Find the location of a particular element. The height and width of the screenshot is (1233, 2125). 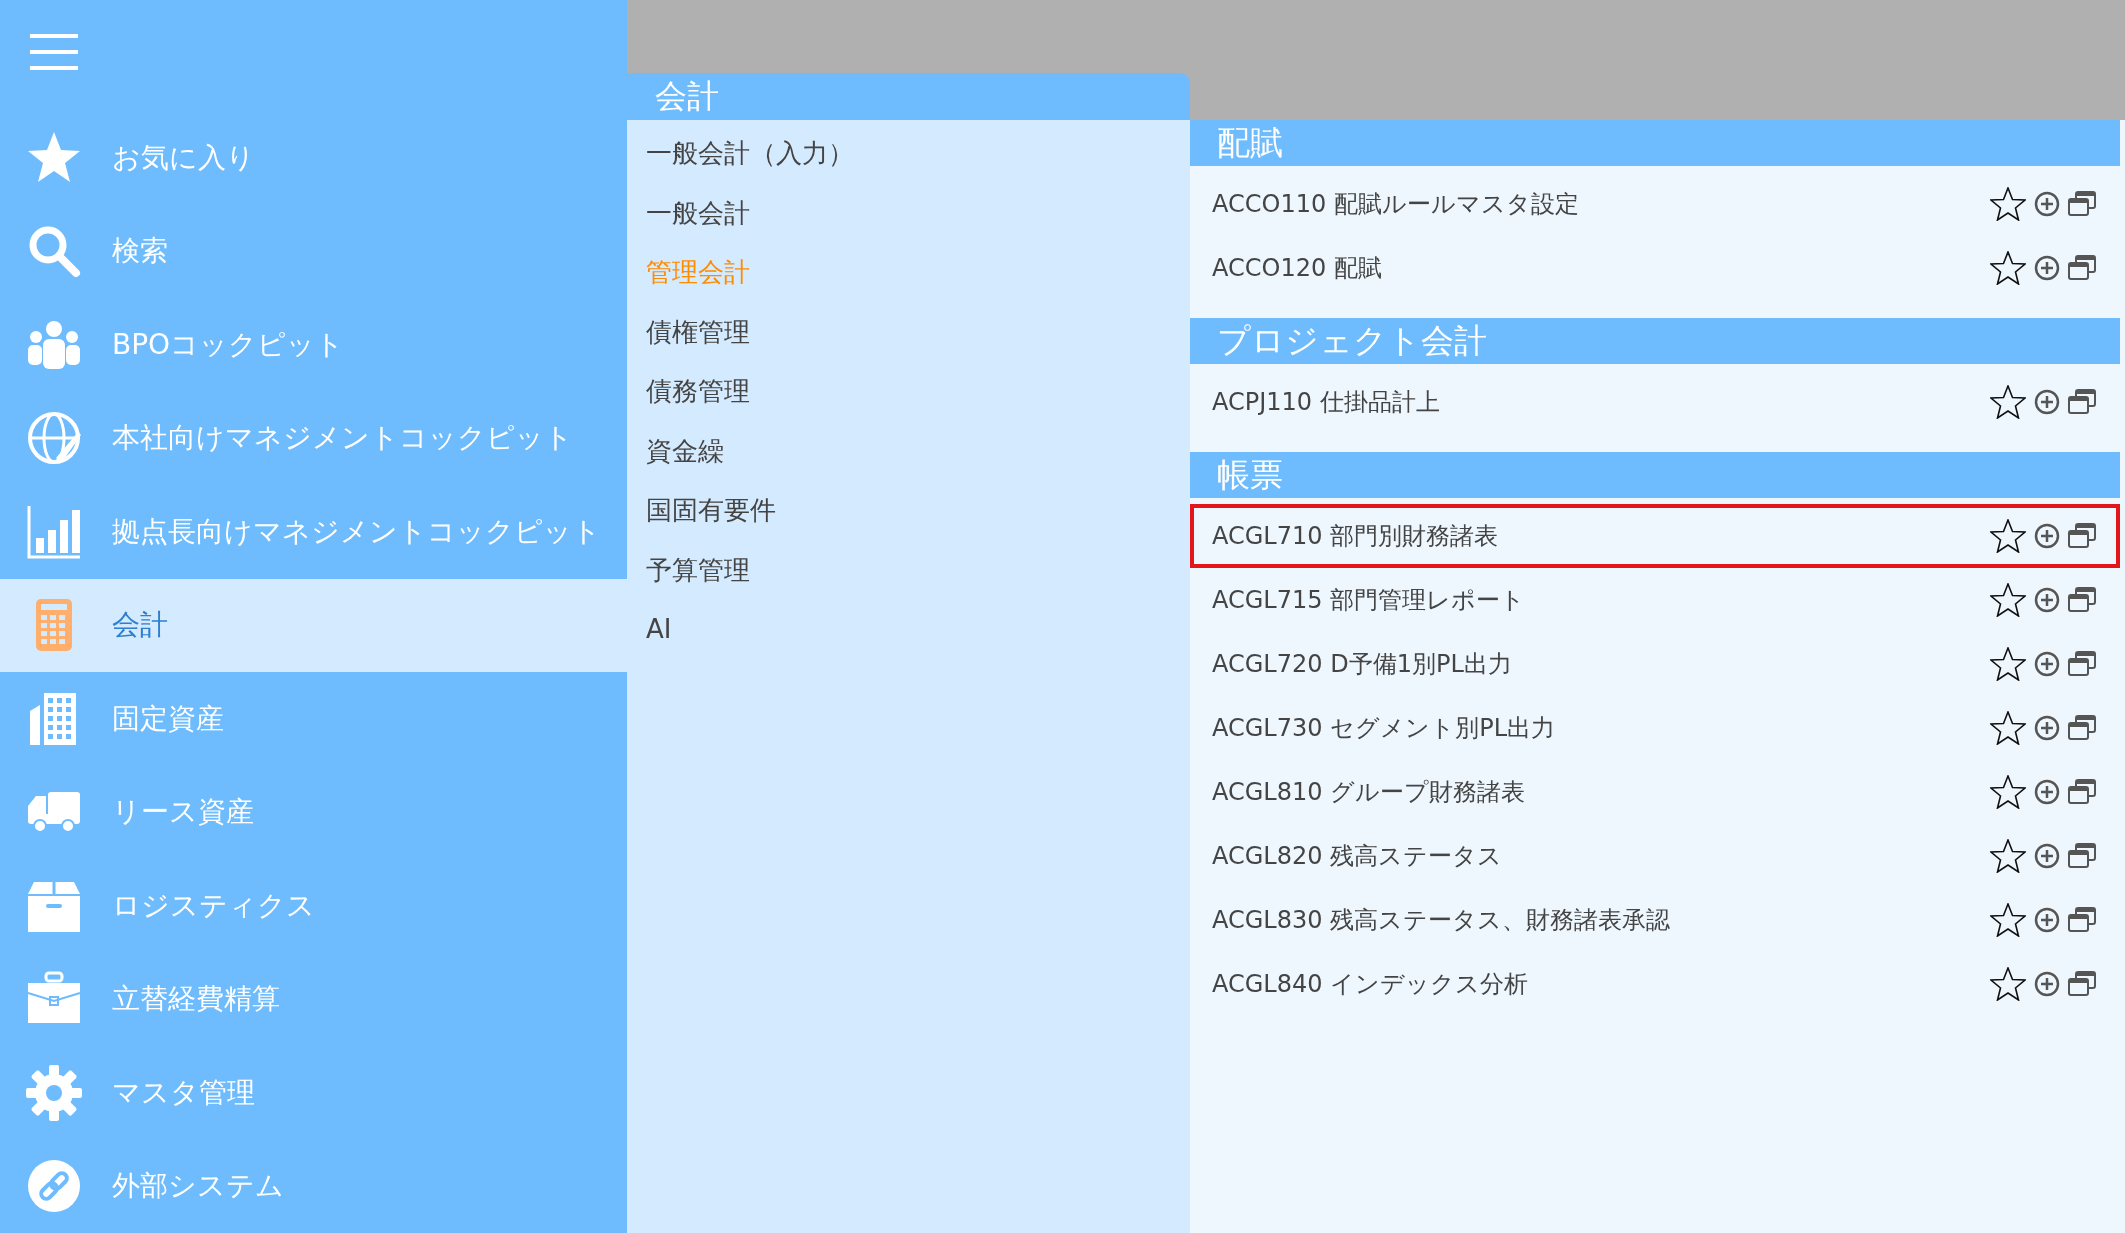

program-row: ACGL720 D予備1別PL出力 is located at coordinates (1655, 664).